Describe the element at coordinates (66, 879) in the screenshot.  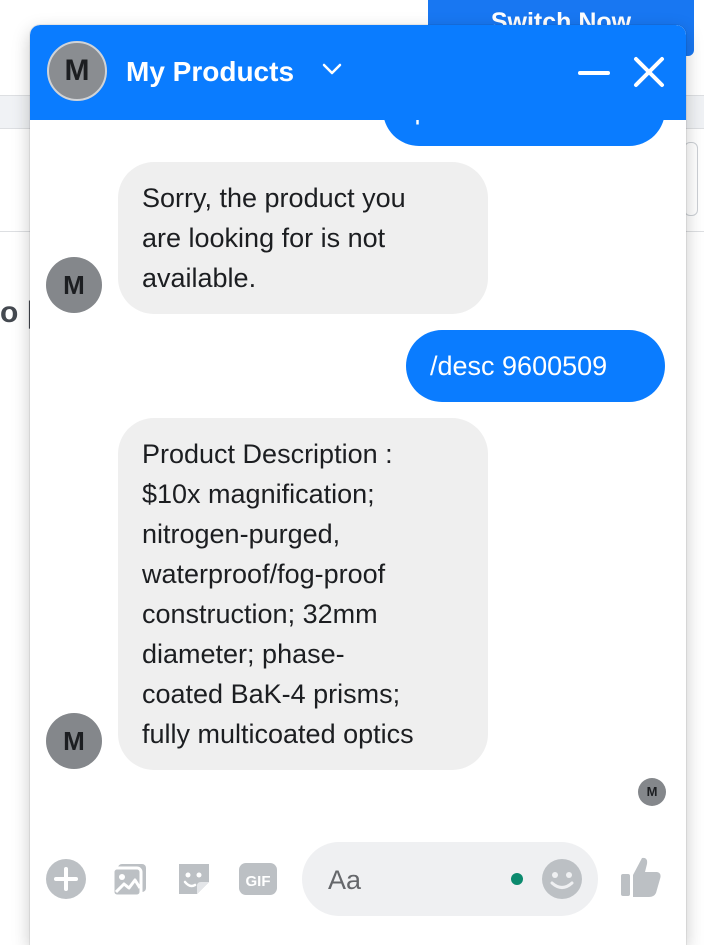
I see `plus-circle-icon` at that location.